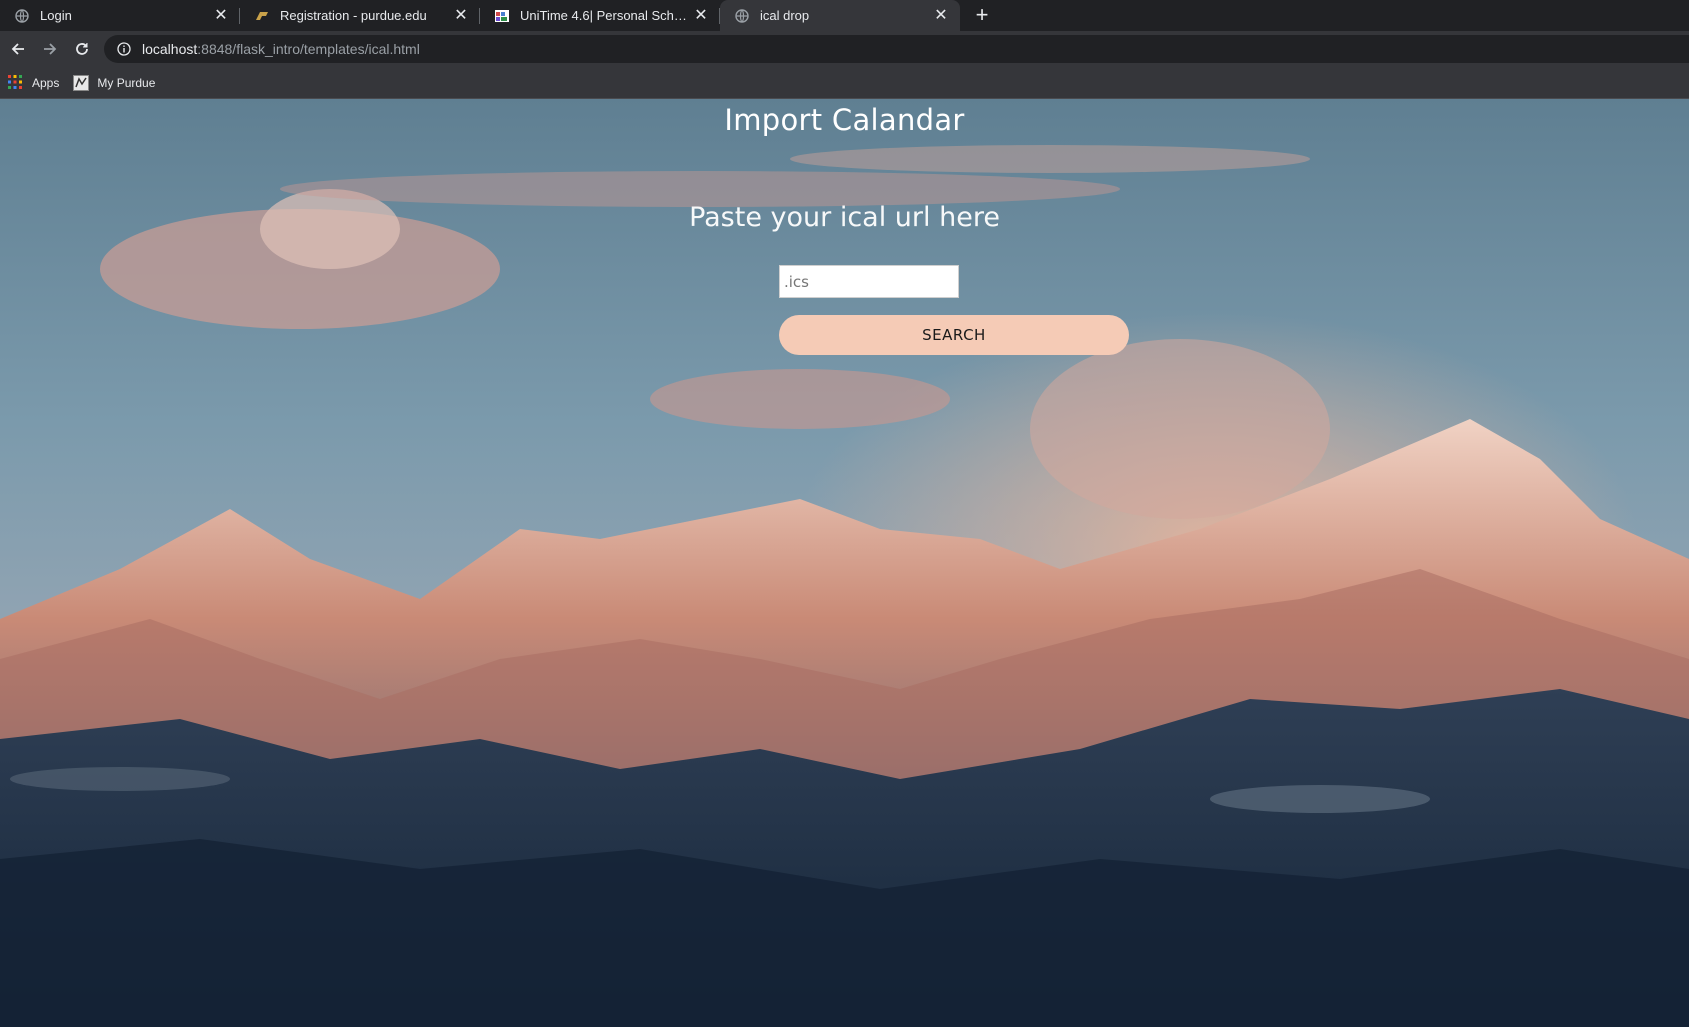  I want to click on mypurdue-icon, so click(81, 82).